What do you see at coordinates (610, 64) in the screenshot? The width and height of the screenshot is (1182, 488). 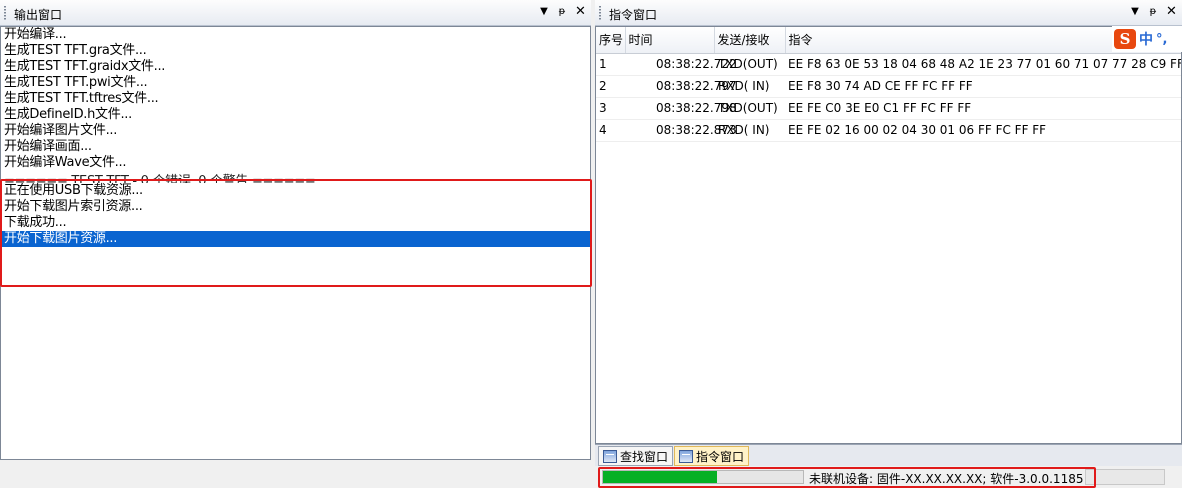 I see `cell-index: 1` at bounding box center [610, 64].